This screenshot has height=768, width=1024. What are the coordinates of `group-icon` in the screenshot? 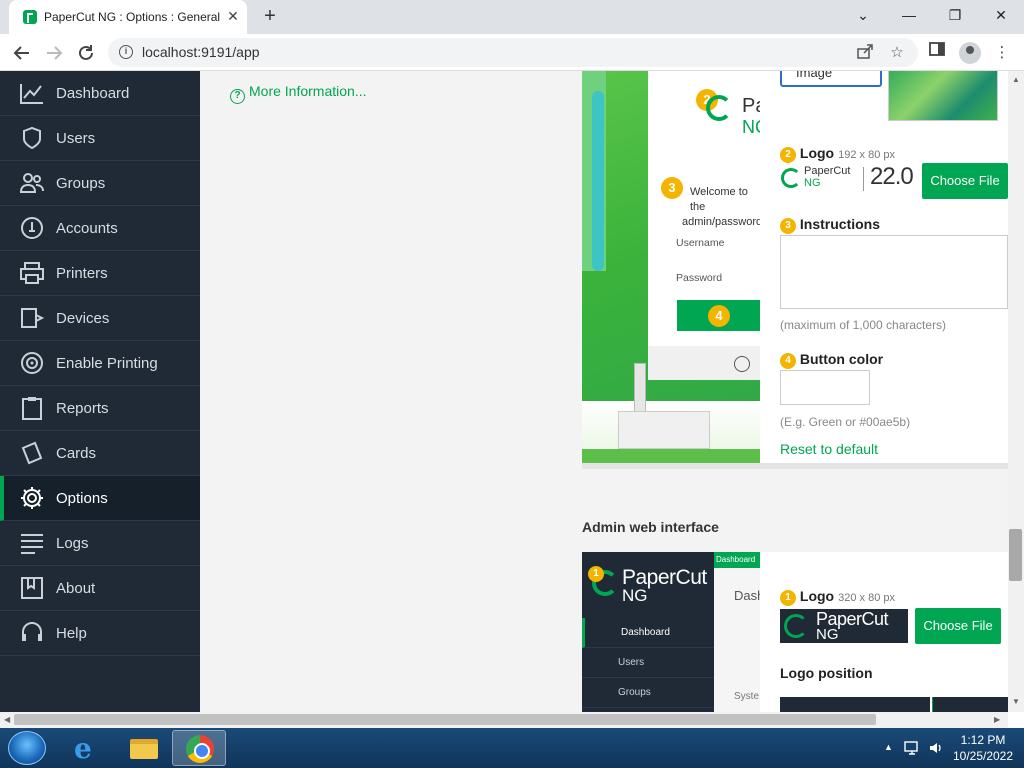 It's located at (32, 183).